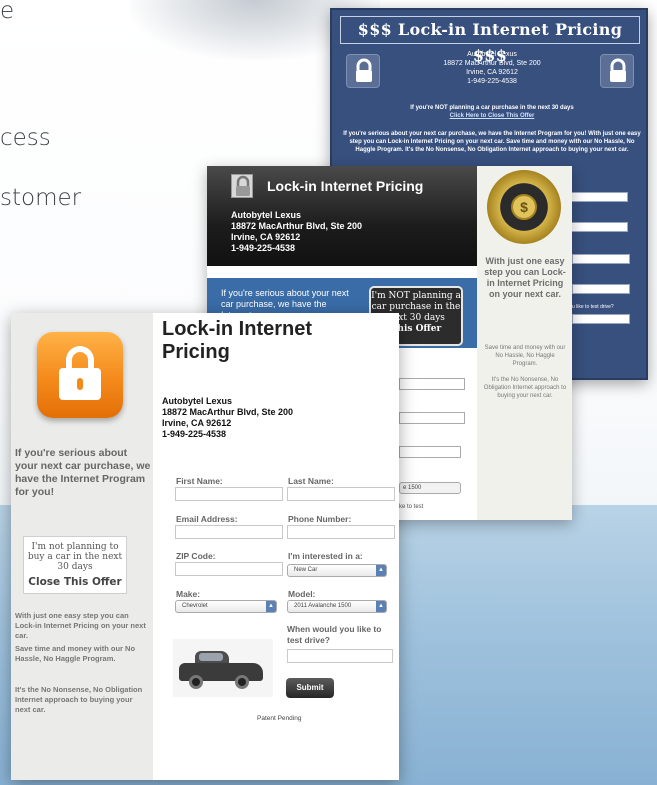 The height and width of the screenshot is (785, 657). I want to click on interested-value: New Car, so click(306, 570).